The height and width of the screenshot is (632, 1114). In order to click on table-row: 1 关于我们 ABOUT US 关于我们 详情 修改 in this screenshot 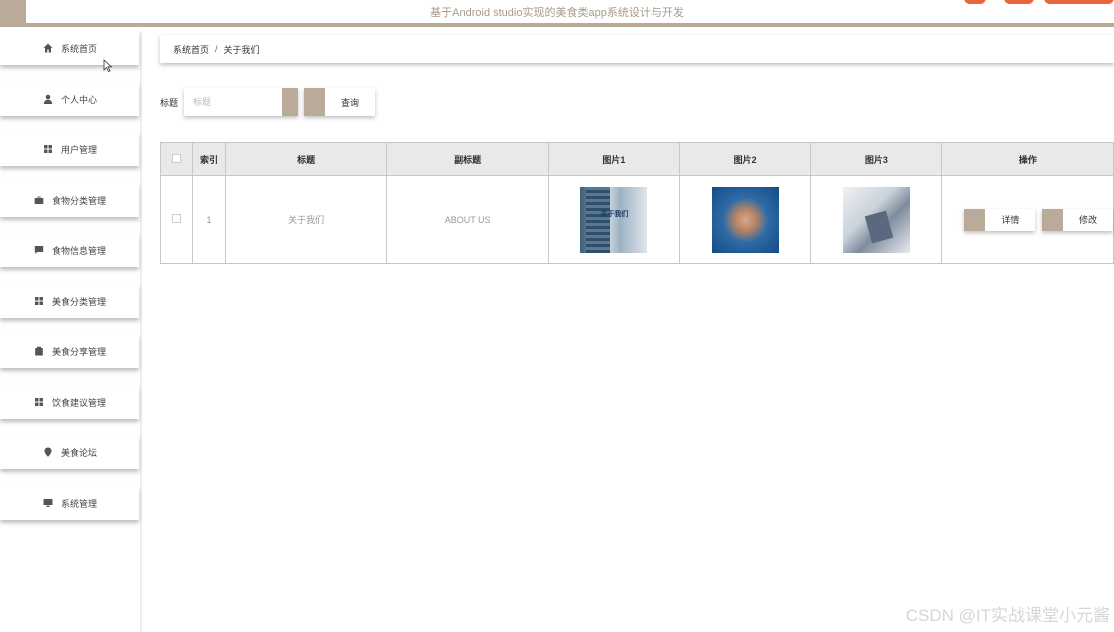, I will do `click(636, 219)`.